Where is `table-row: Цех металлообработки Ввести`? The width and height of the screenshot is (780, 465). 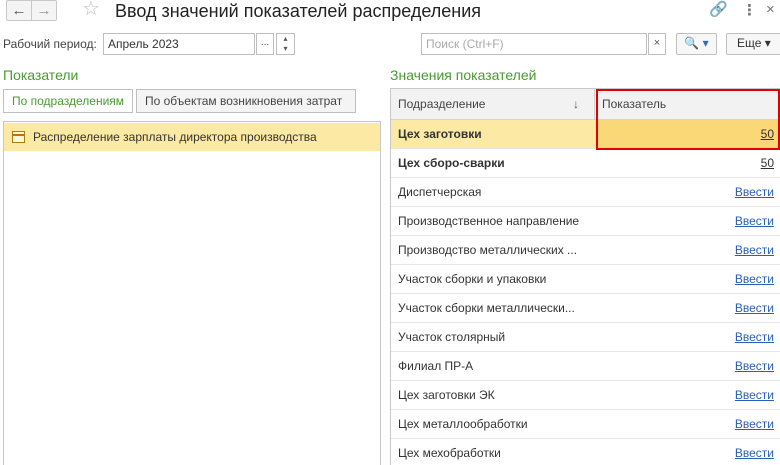 table-row: Цех металлообработки Ввести is located at coordinates (585, 424).